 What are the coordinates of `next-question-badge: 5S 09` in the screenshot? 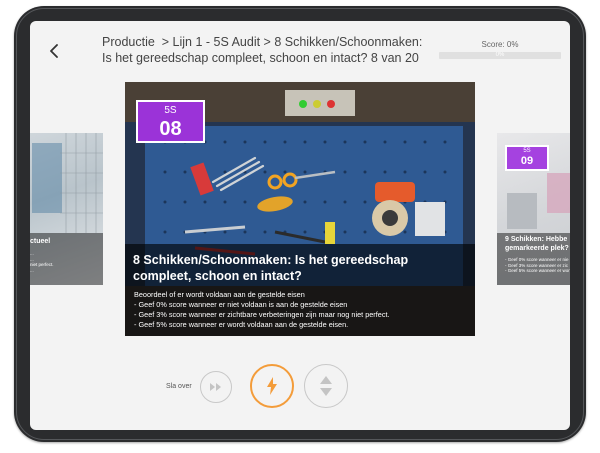 It's located at (527, 158).